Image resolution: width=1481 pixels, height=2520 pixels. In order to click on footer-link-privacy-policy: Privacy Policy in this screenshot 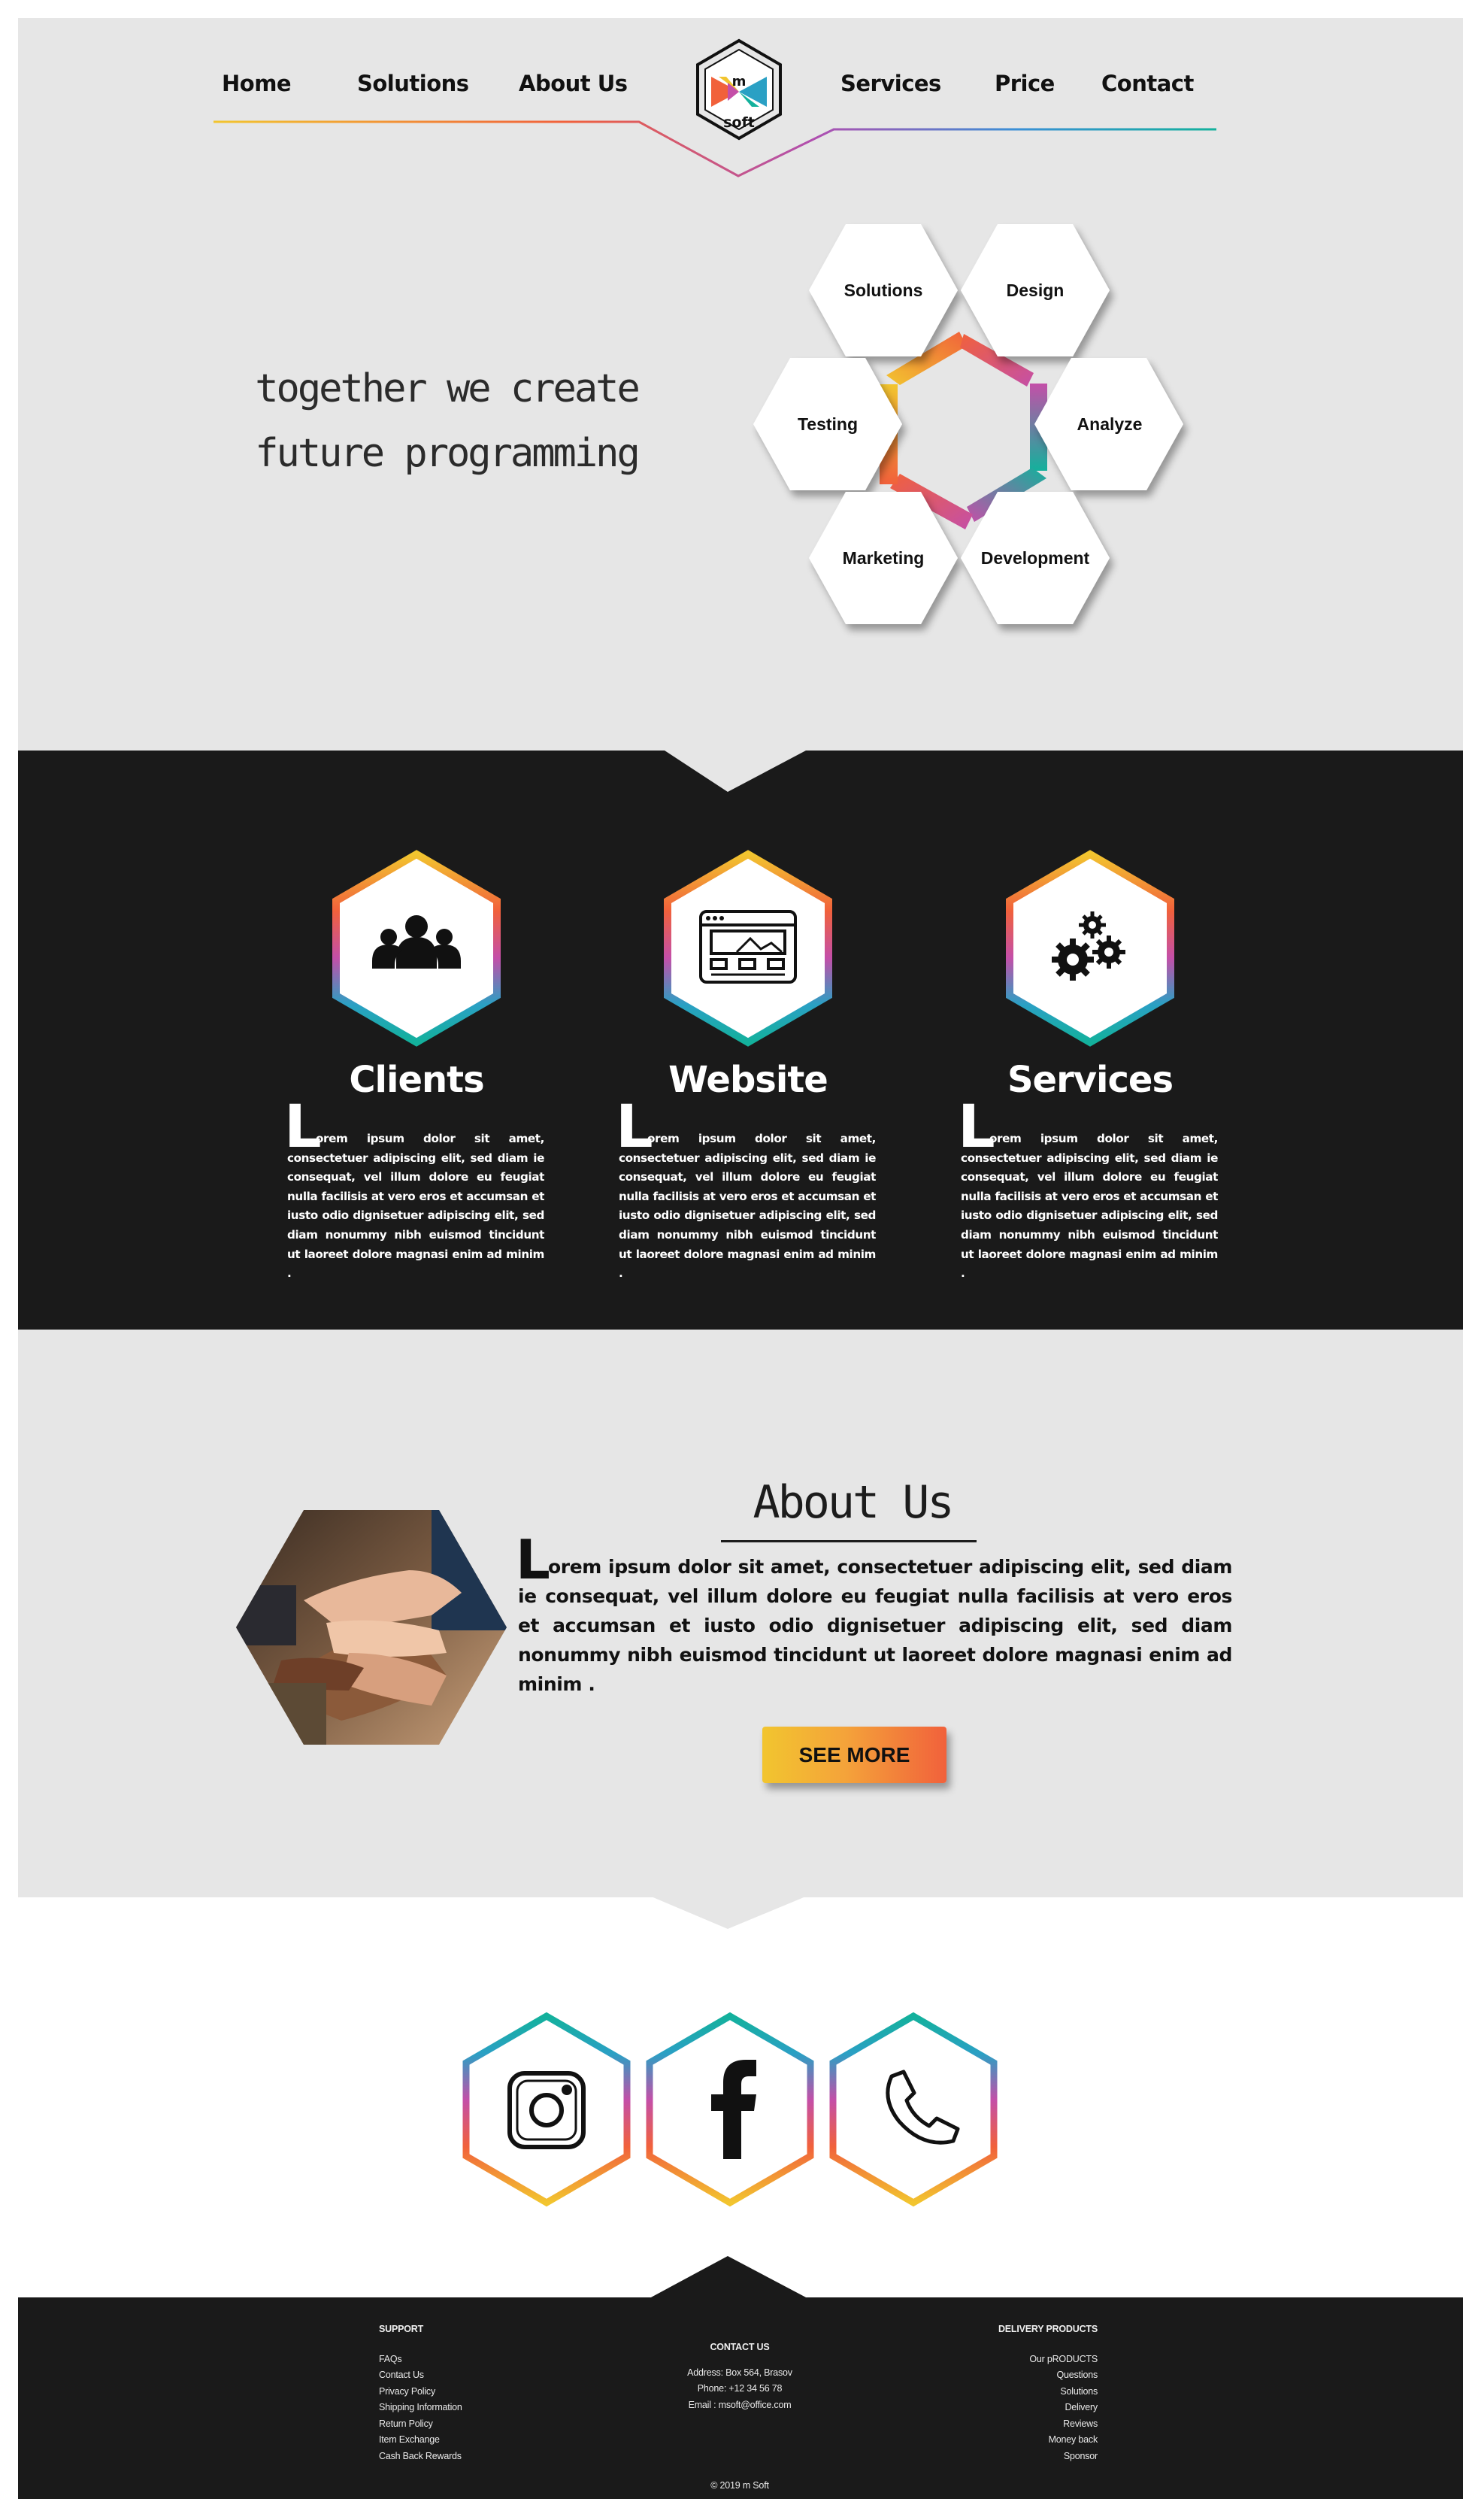, I will do `click(420, 2392)`.